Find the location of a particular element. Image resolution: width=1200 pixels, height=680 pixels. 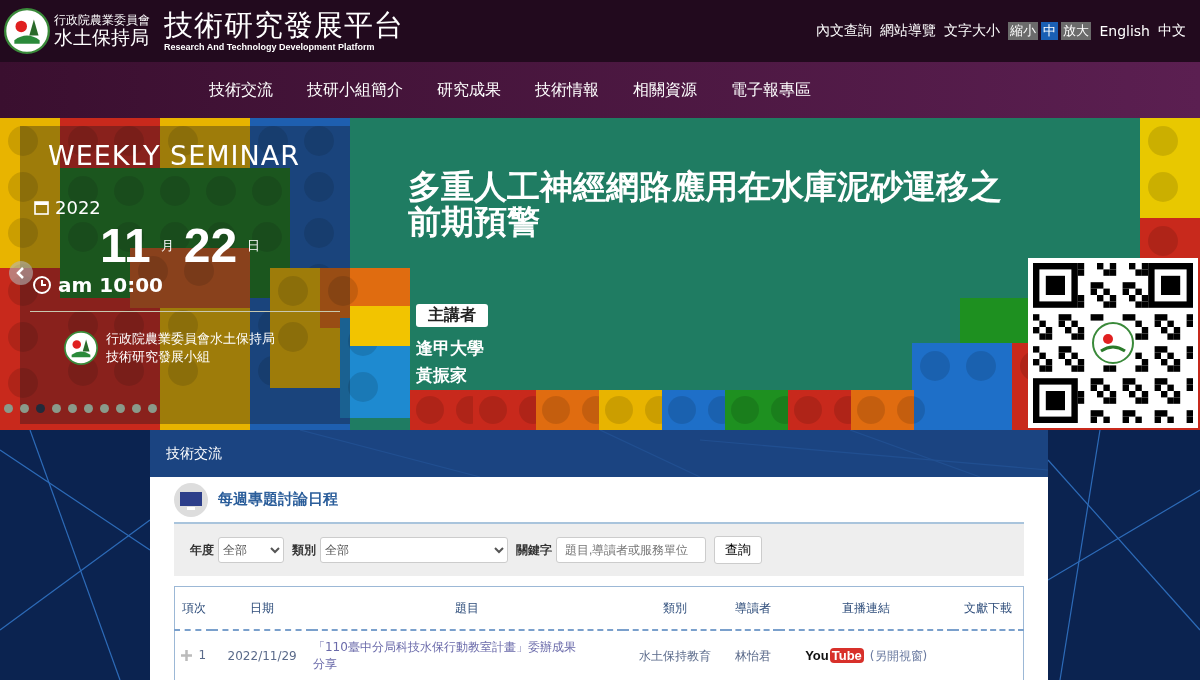

reader-cell: 林怡君 is located at coordinates (753, 655).